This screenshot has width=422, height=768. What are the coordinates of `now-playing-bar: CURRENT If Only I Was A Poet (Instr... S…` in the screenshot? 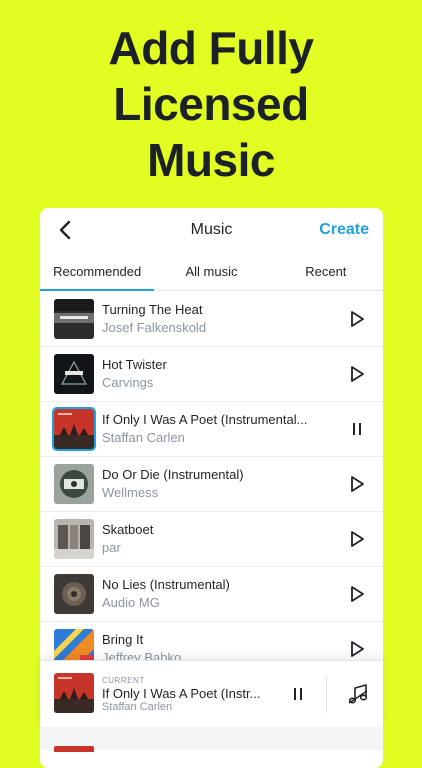 It's located at (211, 693).